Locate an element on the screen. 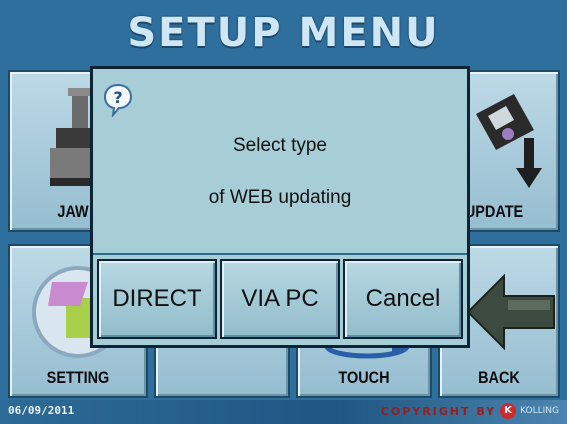 The width and height of the screenshot is (567, 424). via-pc-button: VIA PC is located at coordinates (280, 299).